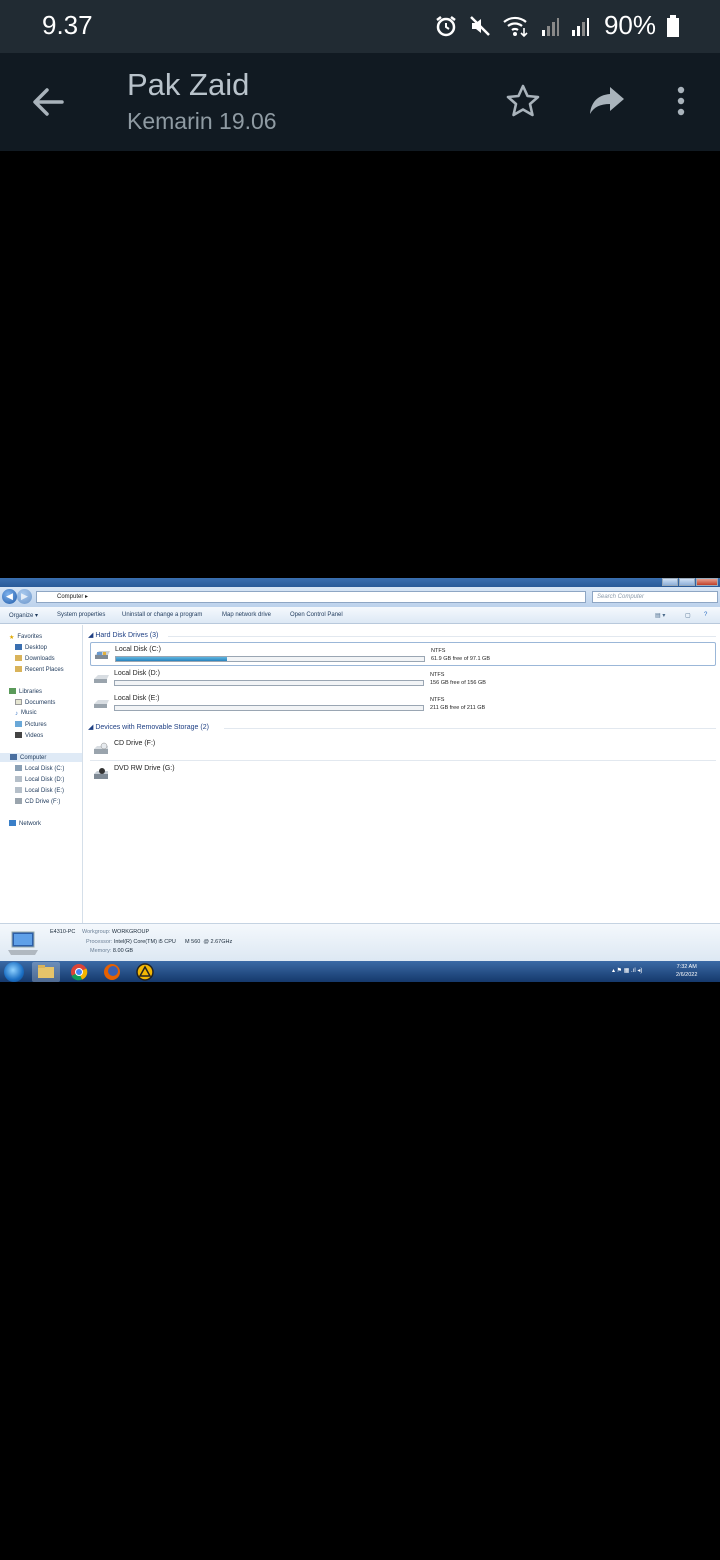  What do you see at coordinates (137, 698) in the screenshot?
I see `drive-name: Local Disk (E:)` at bounding box center [137, 698].